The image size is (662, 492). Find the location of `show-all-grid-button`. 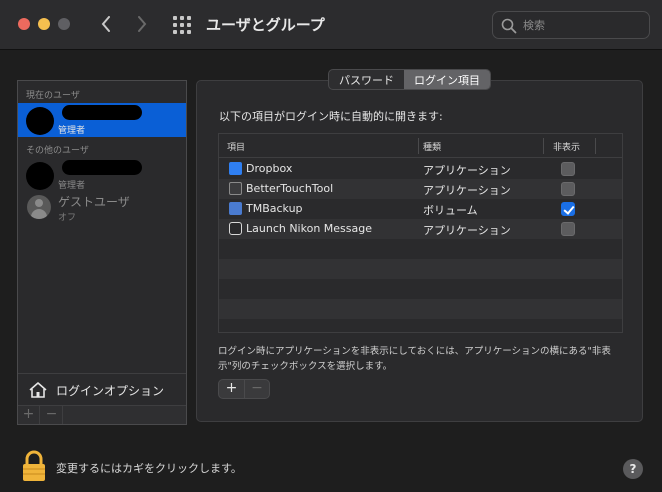

show-all-grid-button is located at coordinates (181, 25).